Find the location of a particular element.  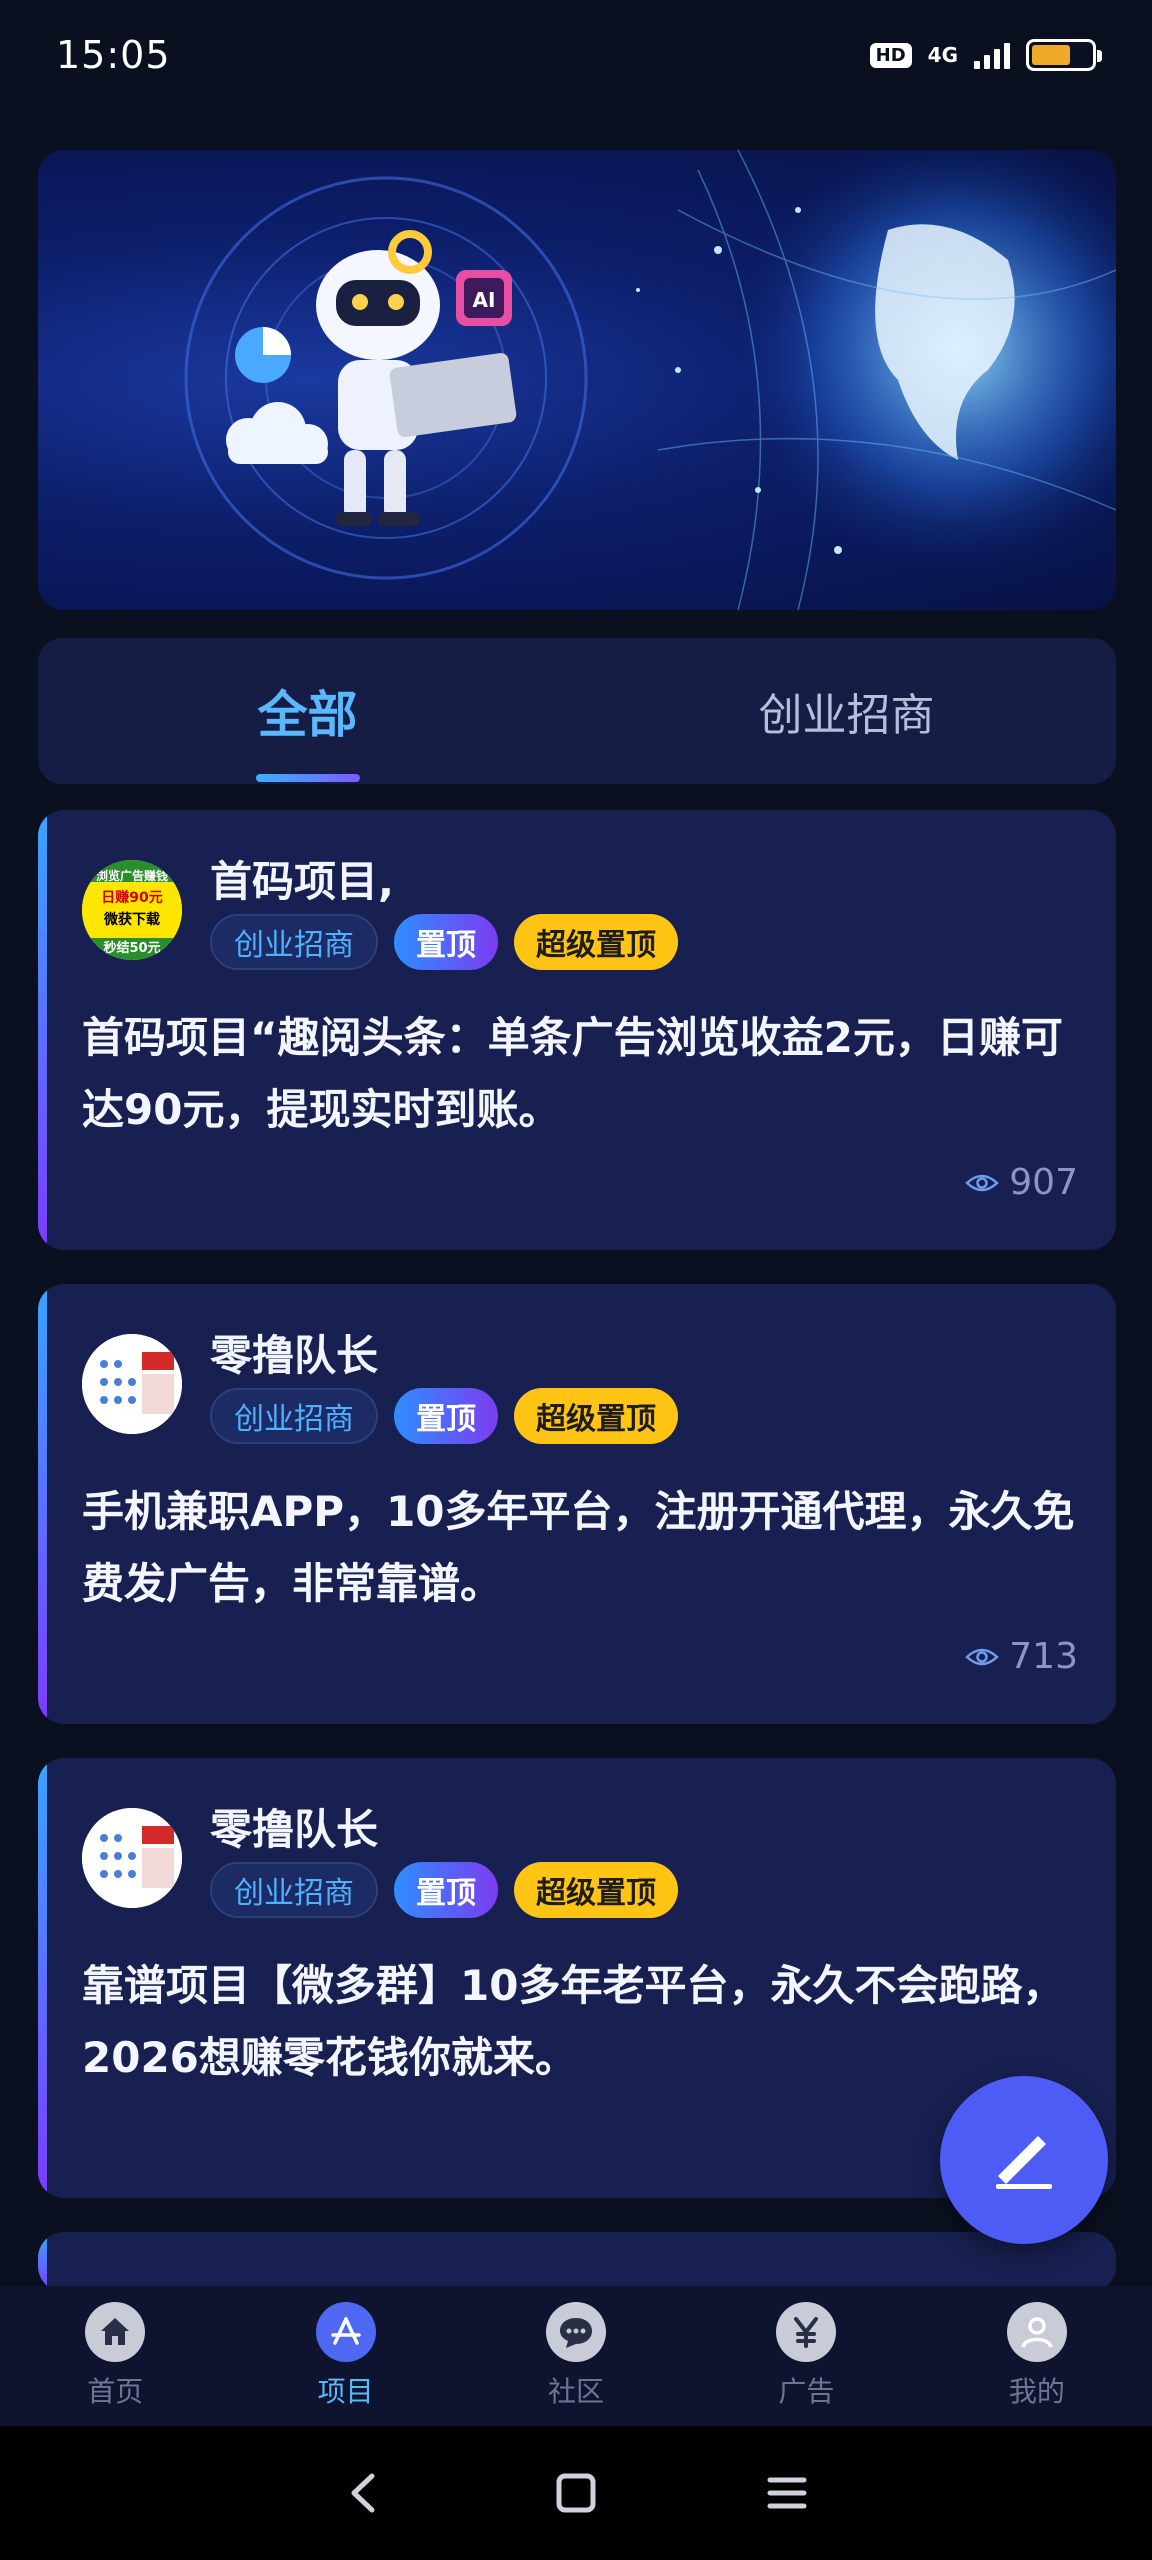

compose-button is located at coordinates (1024, 2160).